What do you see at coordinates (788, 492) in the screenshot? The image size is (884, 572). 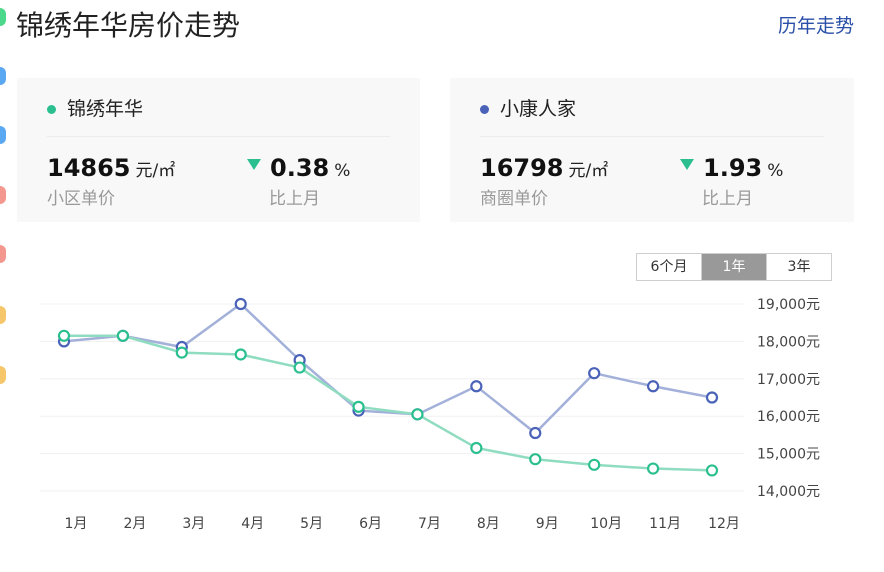 I see `y-tick-label: 14,000元` at bounding box center [788, 492].